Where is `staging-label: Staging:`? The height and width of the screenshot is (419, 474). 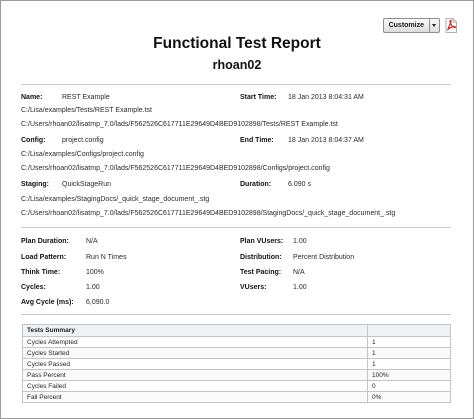 staging-label: Staging: is located at coordinates (35, 184).